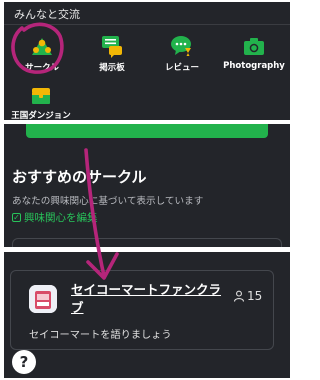 This screenshot has width=320, height=380. Describe the element at coordinates (147, 24) in the screenshot. I see `divider` at that location.